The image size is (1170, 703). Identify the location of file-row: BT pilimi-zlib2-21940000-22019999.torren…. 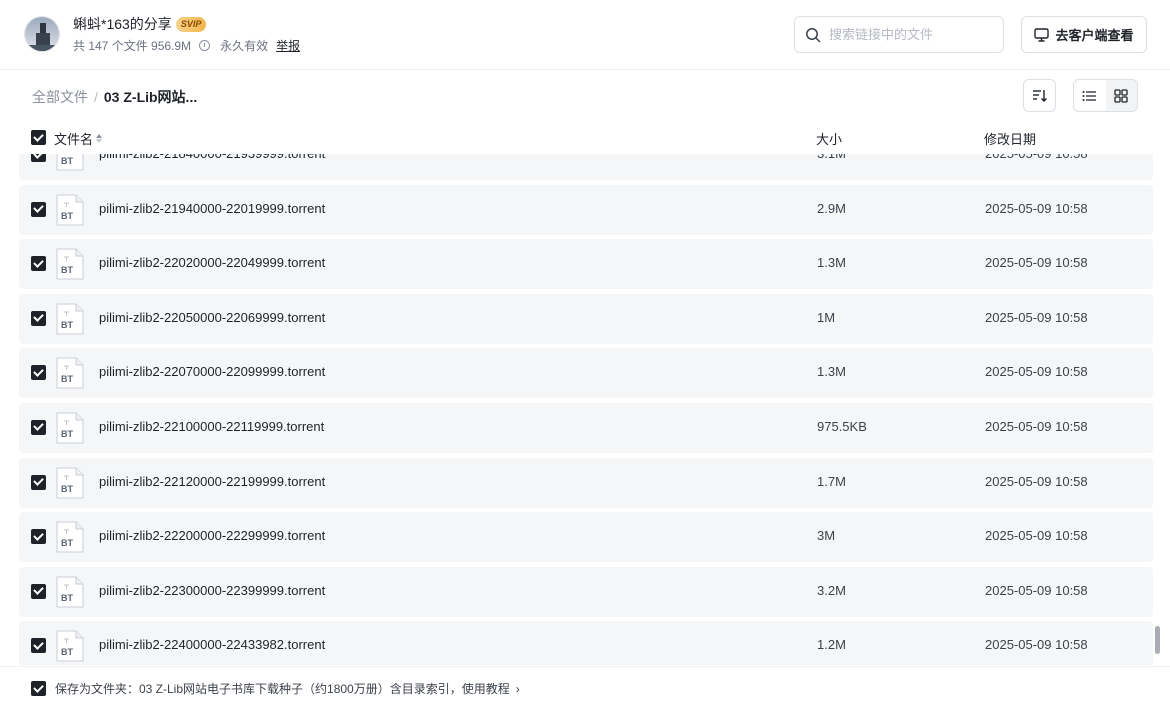
(586, 209).